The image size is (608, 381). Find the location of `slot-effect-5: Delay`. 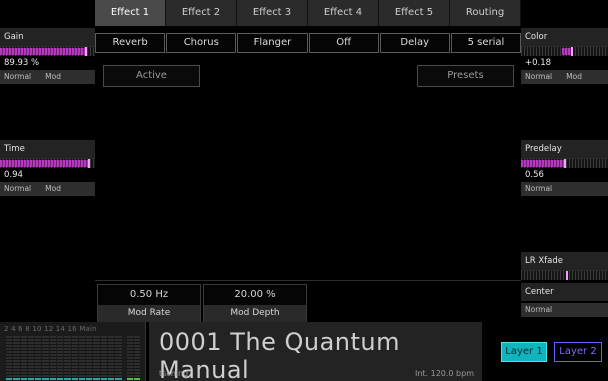

slot-effect-5: Delay is located at coordinates (414, 43).